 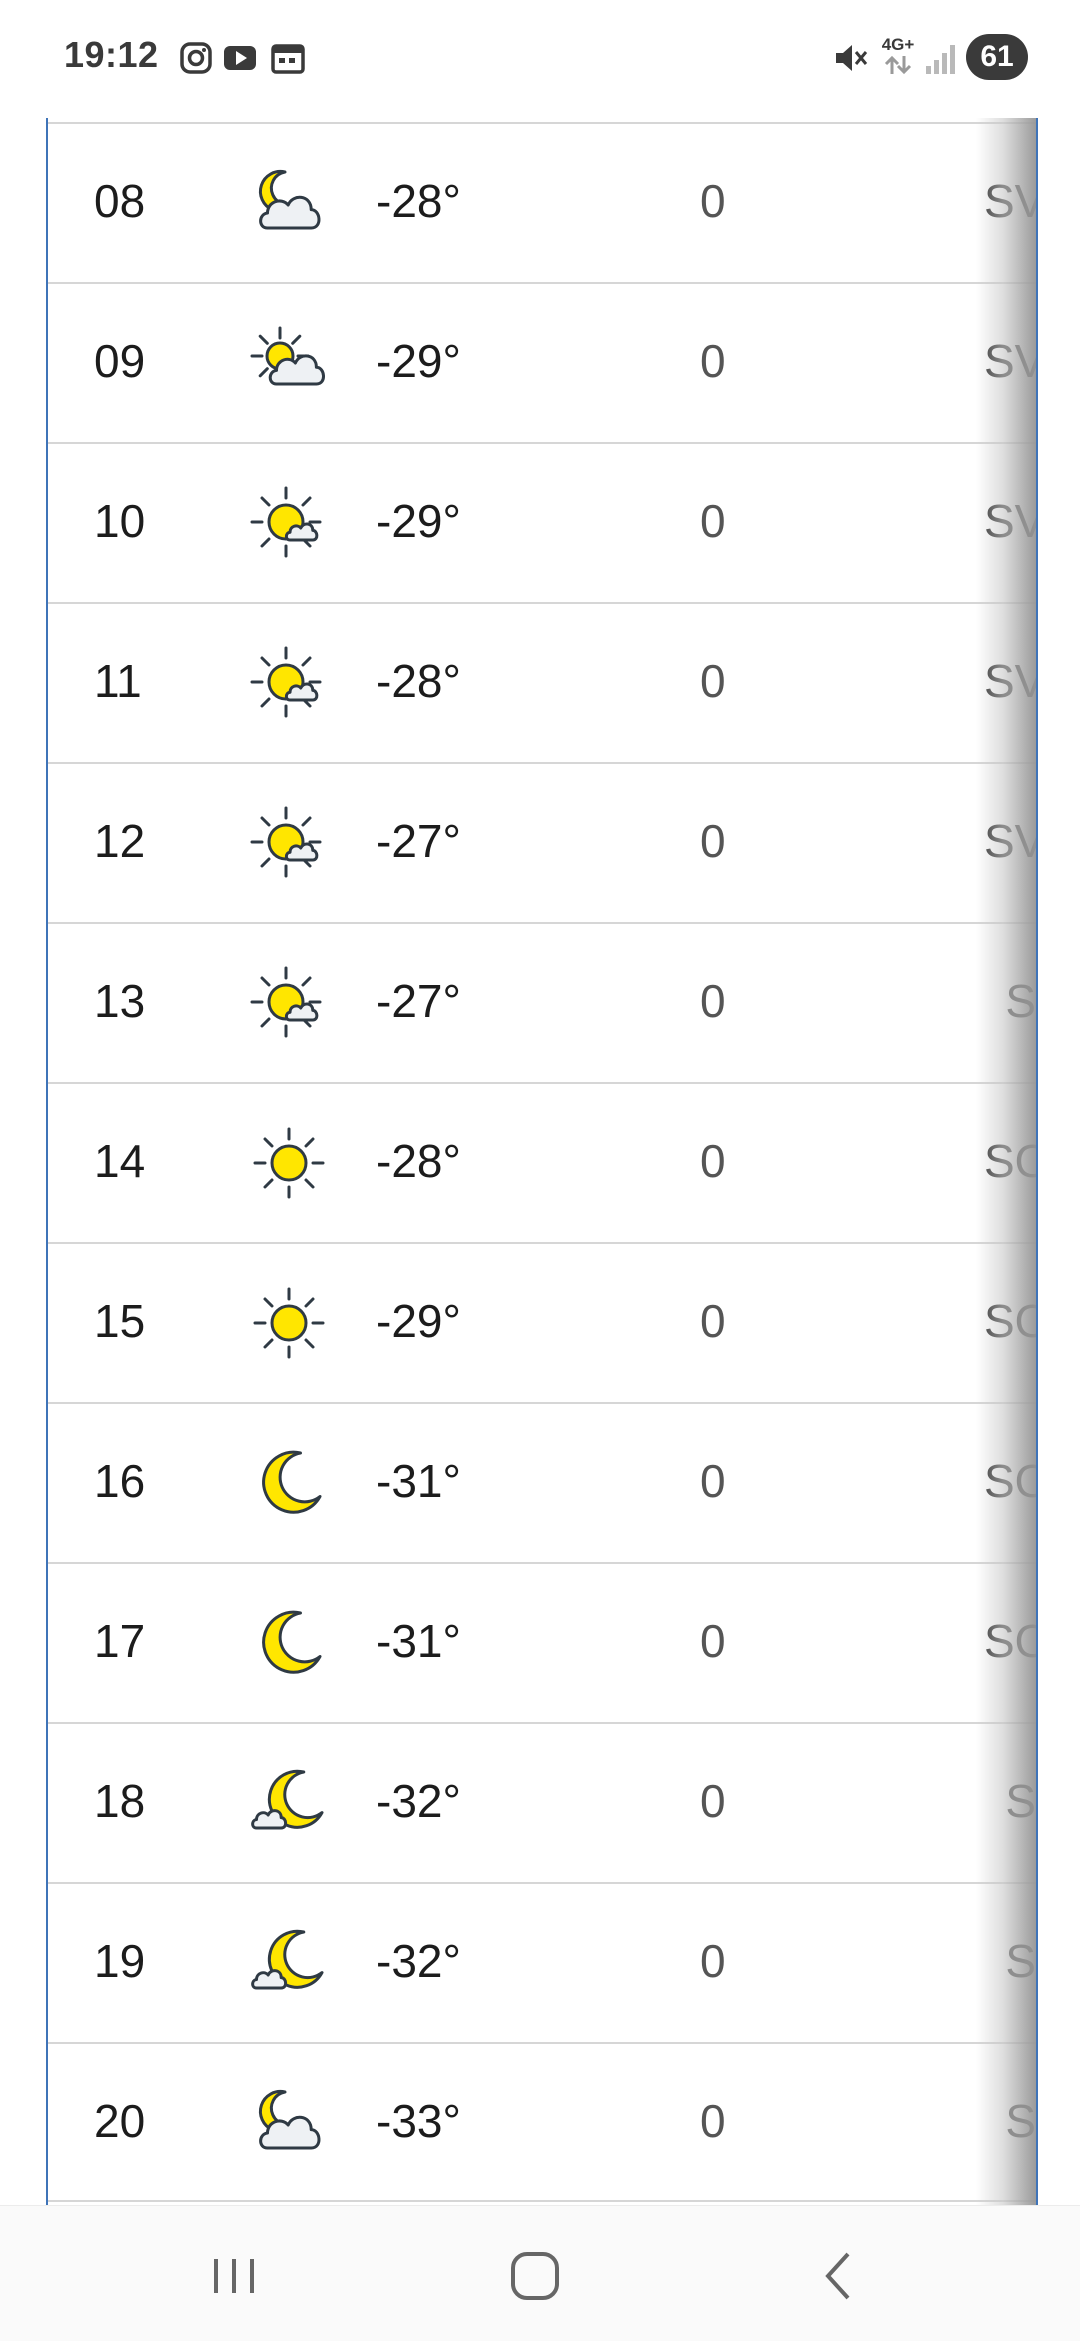 I want to click on hour-label: 14, so click(x=120, y=1161).